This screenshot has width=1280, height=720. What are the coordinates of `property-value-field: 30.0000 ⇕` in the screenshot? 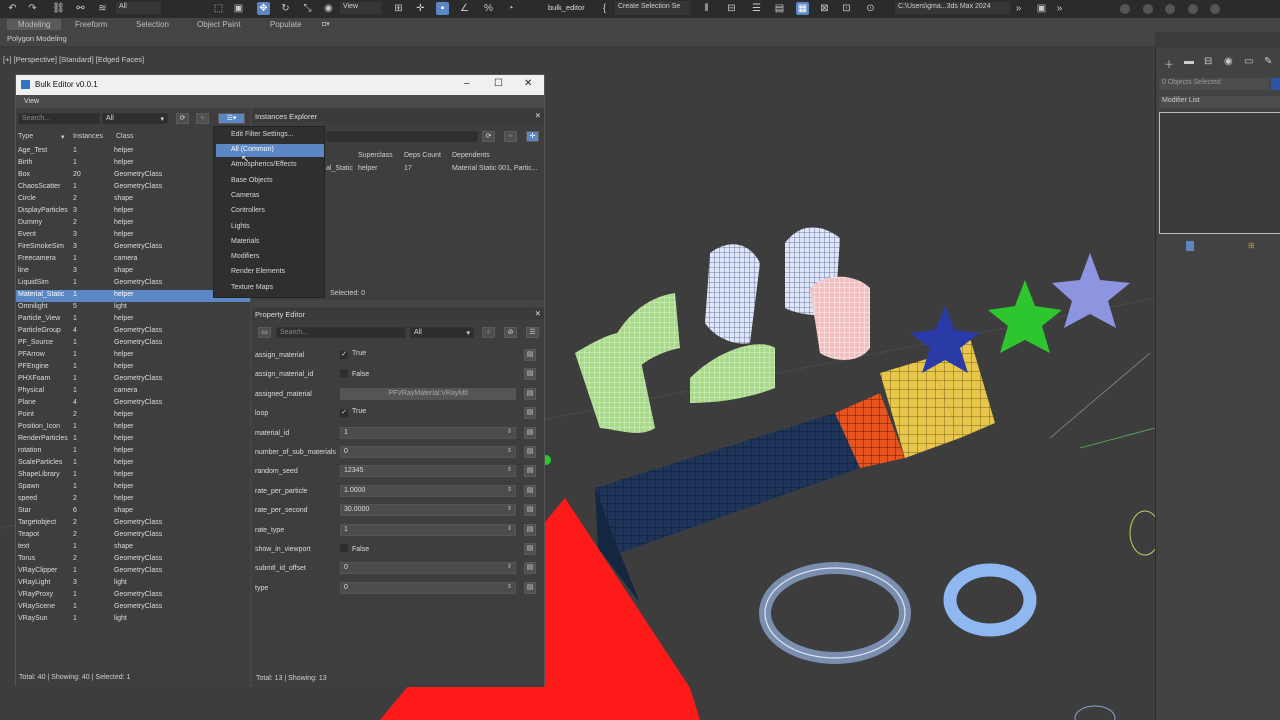 It's located at (428, 510).